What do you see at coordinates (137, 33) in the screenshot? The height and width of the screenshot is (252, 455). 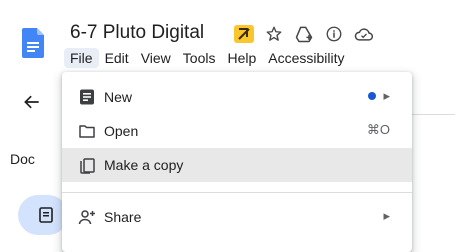 I see `document-title: 6-7 Pluto Digital` at bounding box center [137, 33].